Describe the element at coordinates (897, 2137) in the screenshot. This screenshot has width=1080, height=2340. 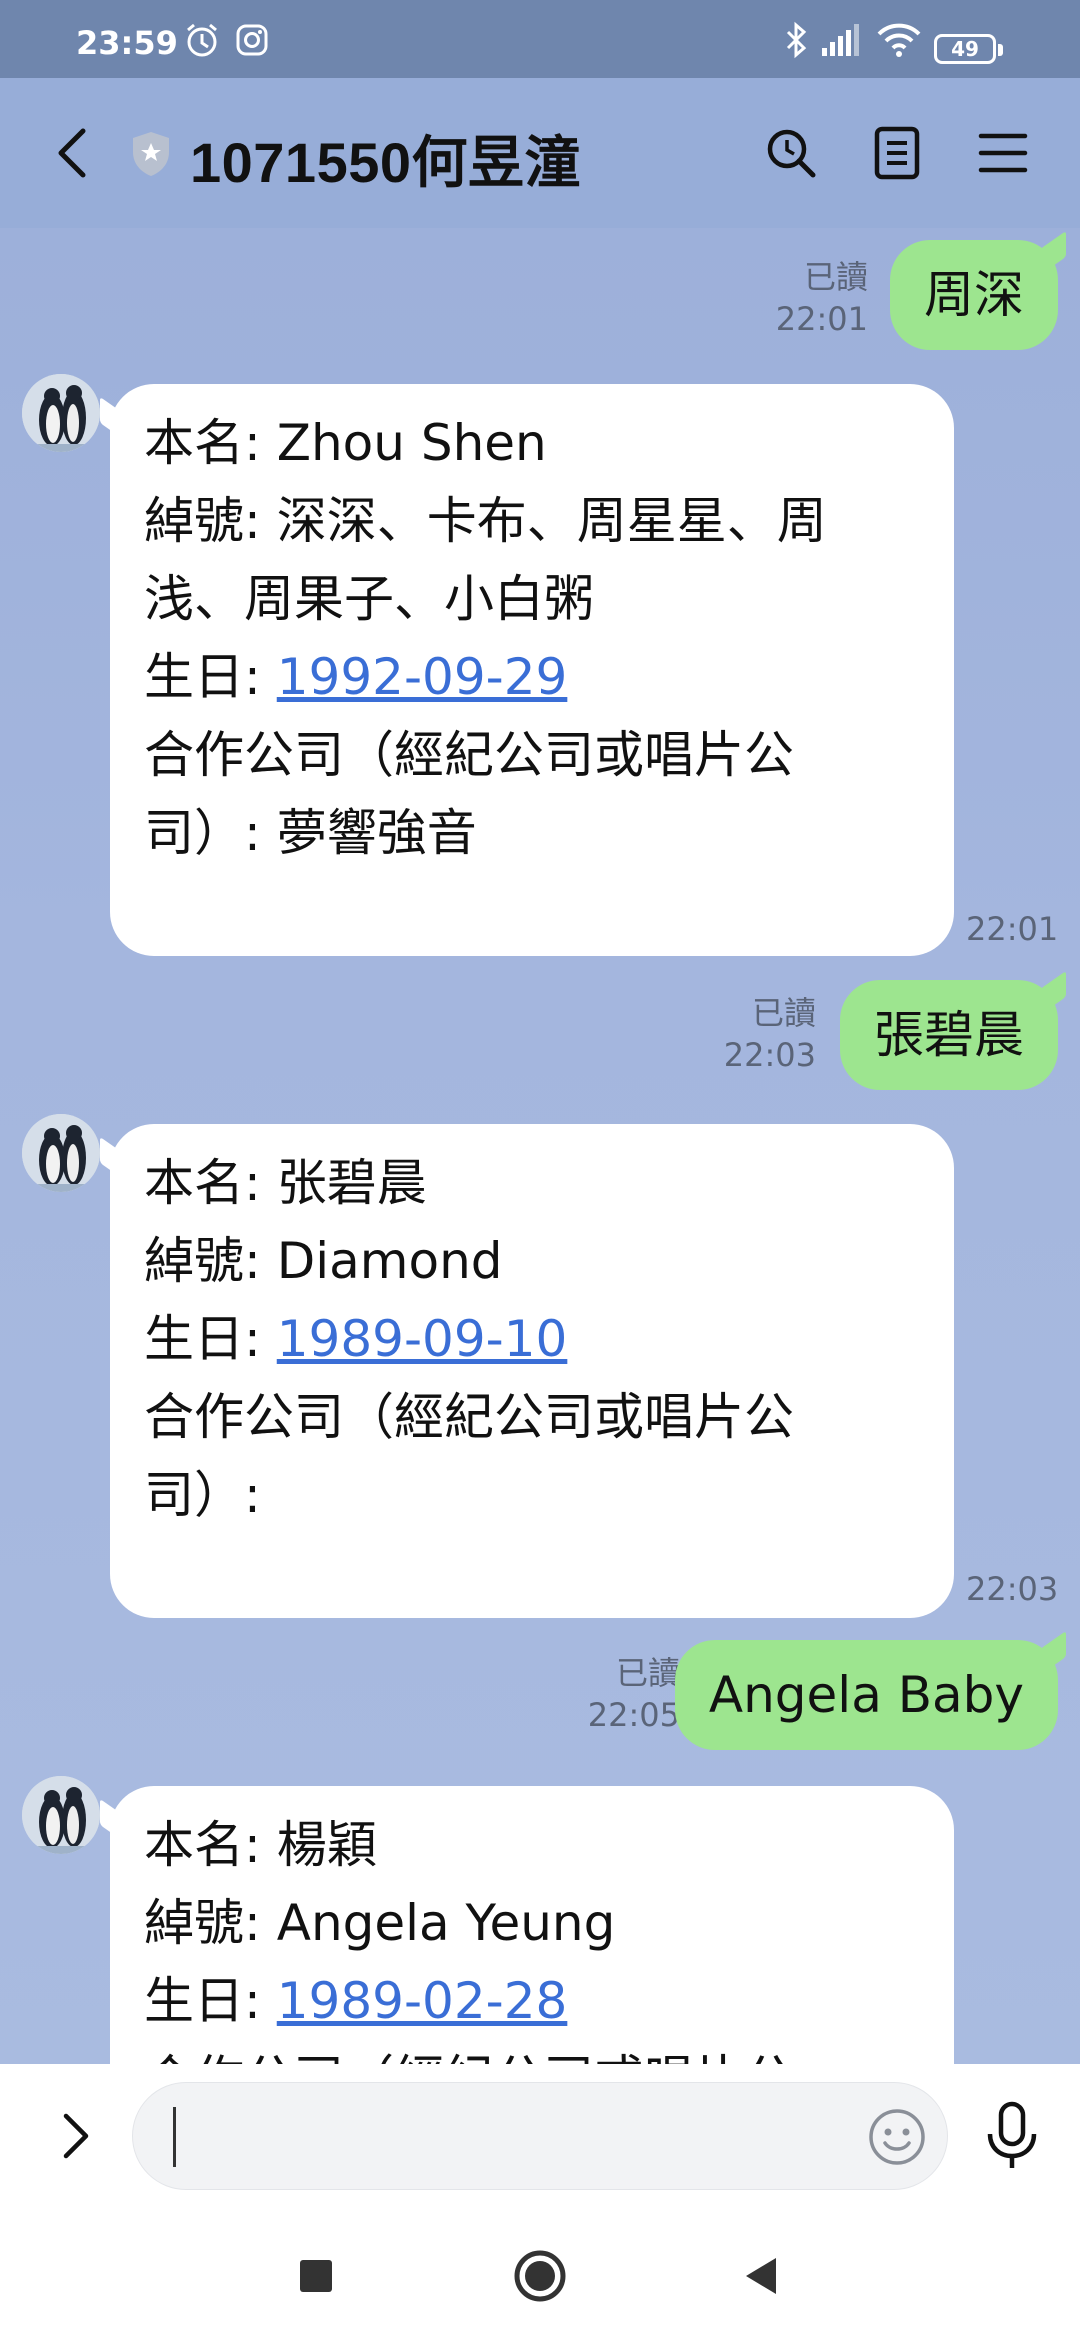
I see `emoji-icon` at that location.